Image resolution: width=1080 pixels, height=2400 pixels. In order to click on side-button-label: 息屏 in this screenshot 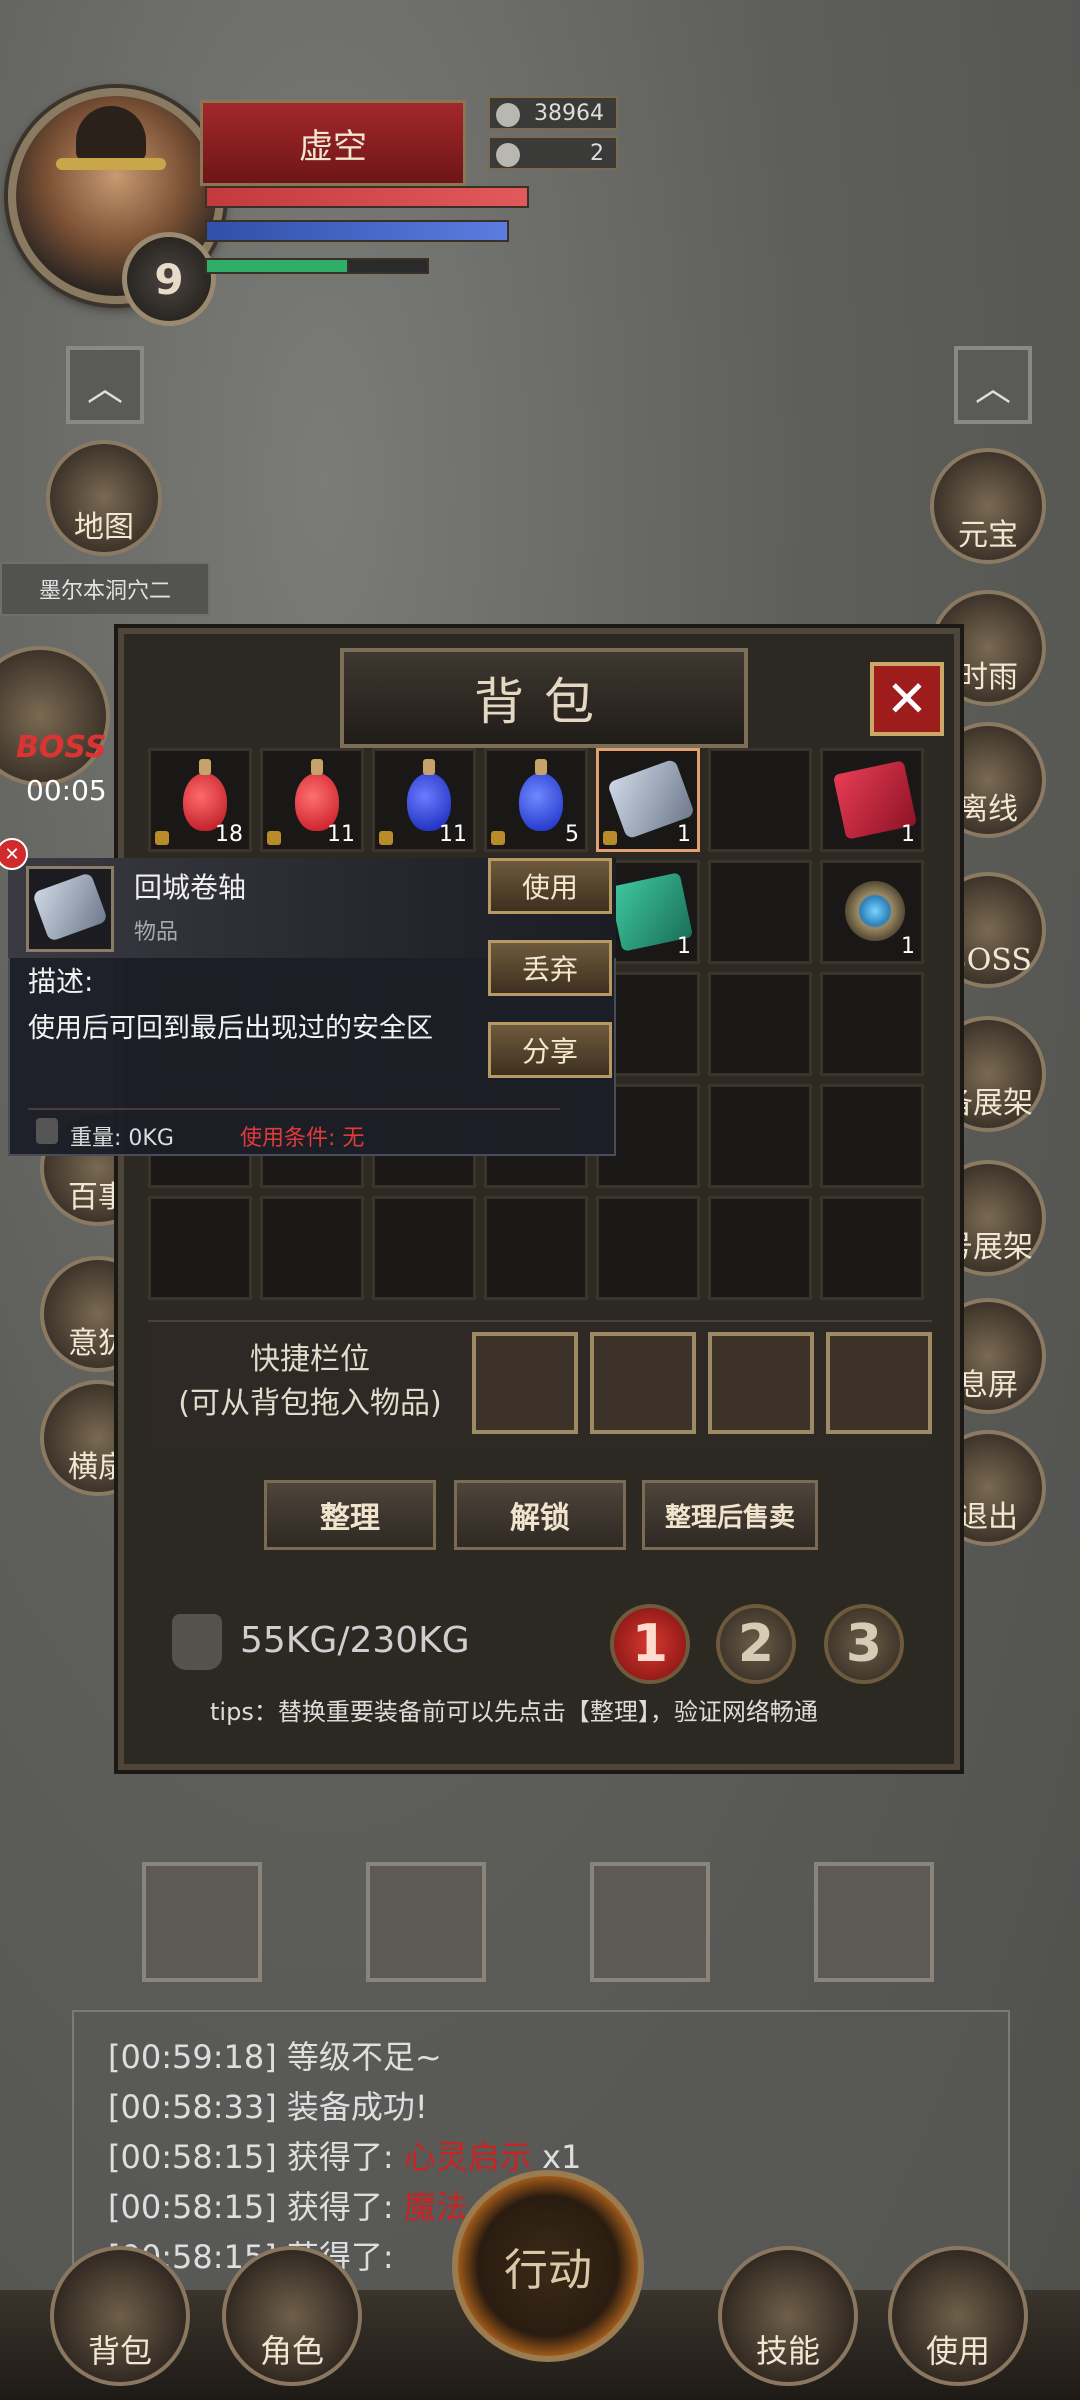, I will do `click(988, 1385)`.